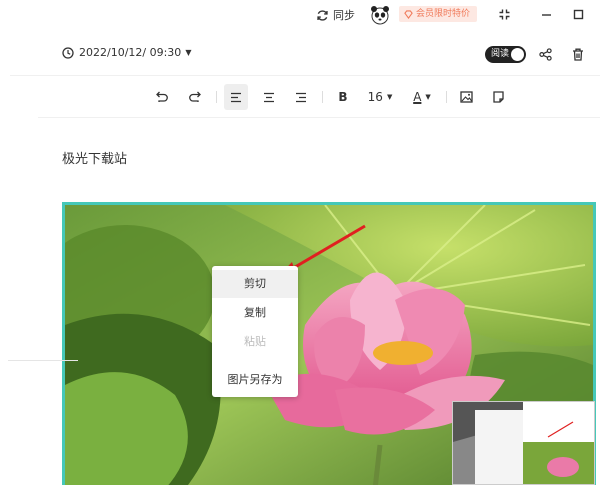 This screenshot has width=600, height=485. I want to click on title-bar: 同步 会员限时特价, so click(300, 15).